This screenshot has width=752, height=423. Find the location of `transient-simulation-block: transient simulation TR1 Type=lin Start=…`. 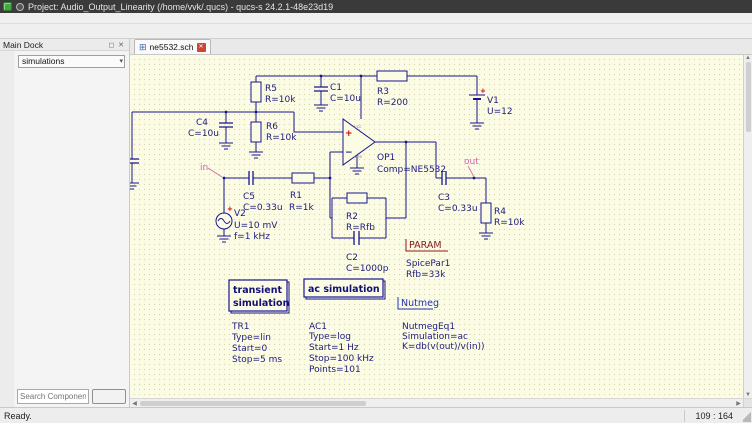

transient-simulation-block: transient simulation TR1 Type=lin Start=… is located at coordinates (259, 322).